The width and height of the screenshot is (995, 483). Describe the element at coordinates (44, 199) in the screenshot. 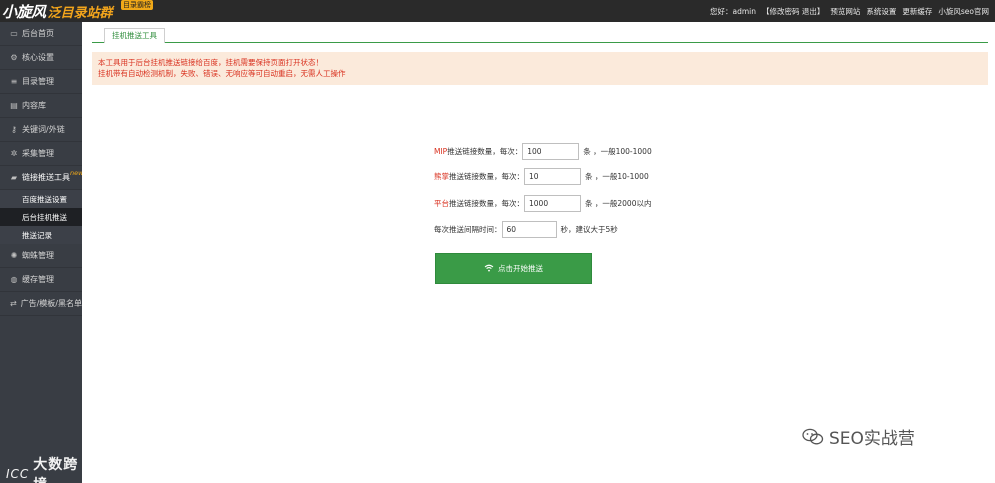

I see `sidebar-subitem-label: 百度推送设置` at that location.